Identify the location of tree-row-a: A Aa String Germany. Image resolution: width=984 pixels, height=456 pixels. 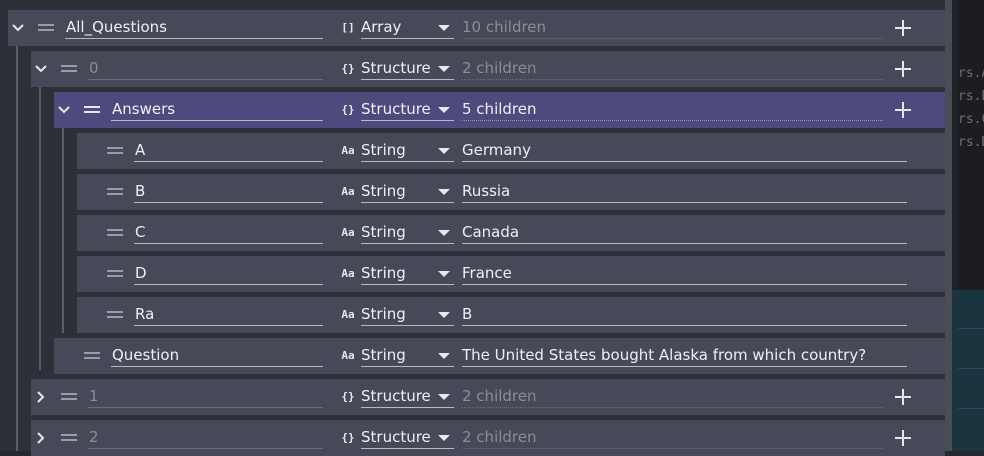
(511, 151).